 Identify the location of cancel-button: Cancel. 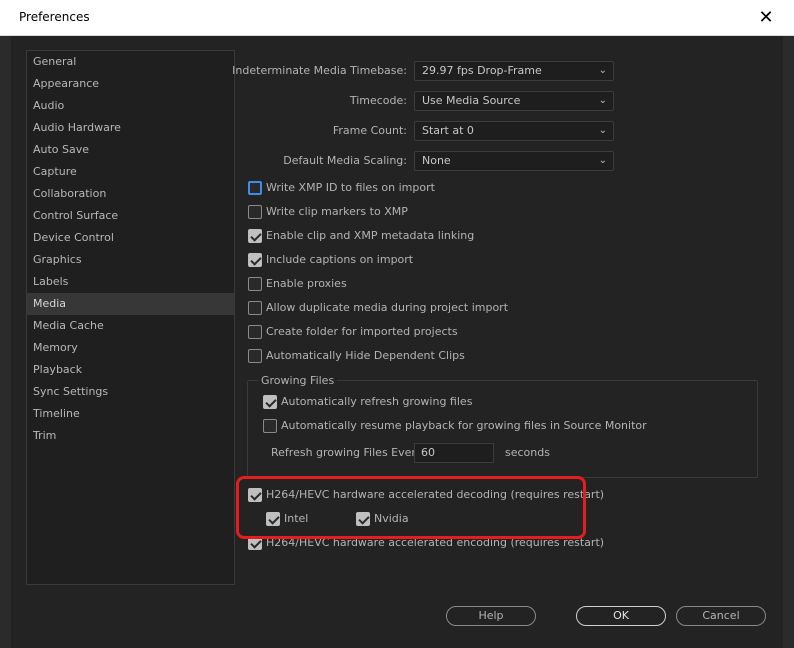
(721, 616).